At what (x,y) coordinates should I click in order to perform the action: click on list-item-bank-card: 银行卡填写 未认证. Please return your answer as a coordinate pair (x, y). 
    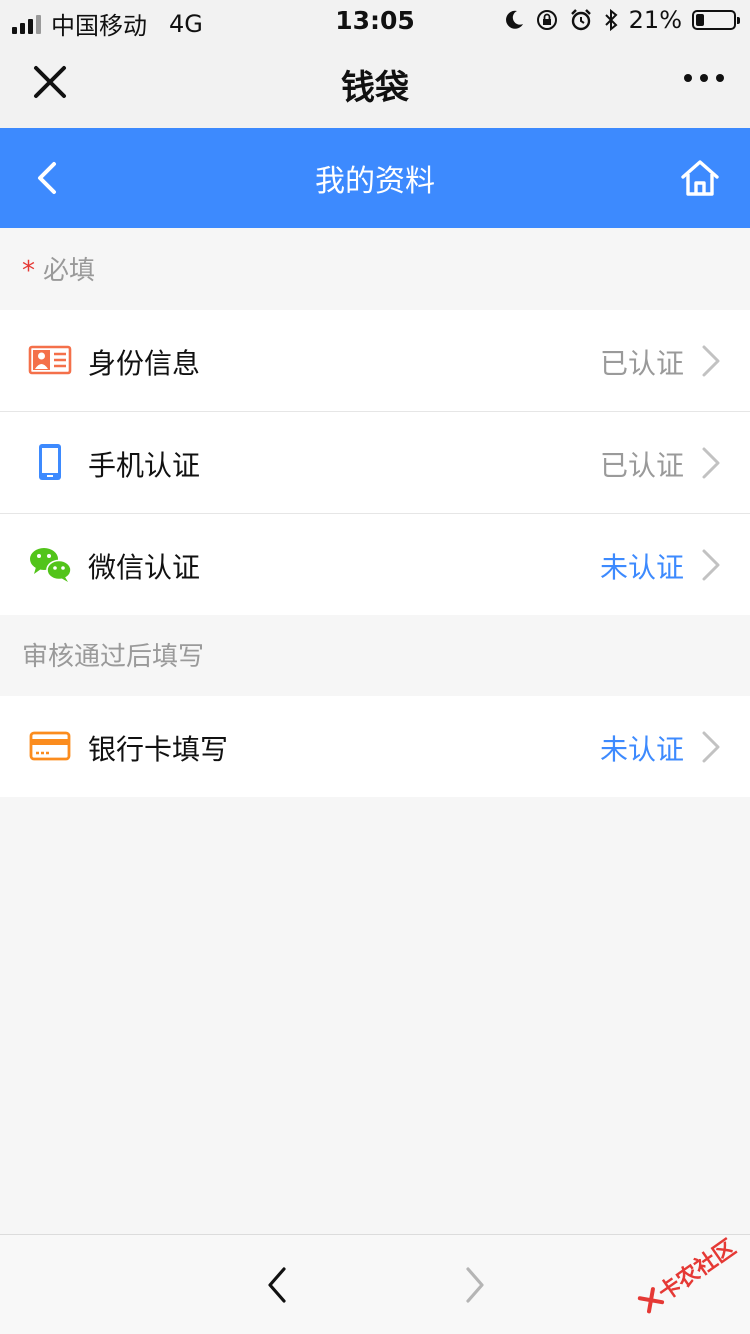
    Looking at the image, I should click on (375, 746).